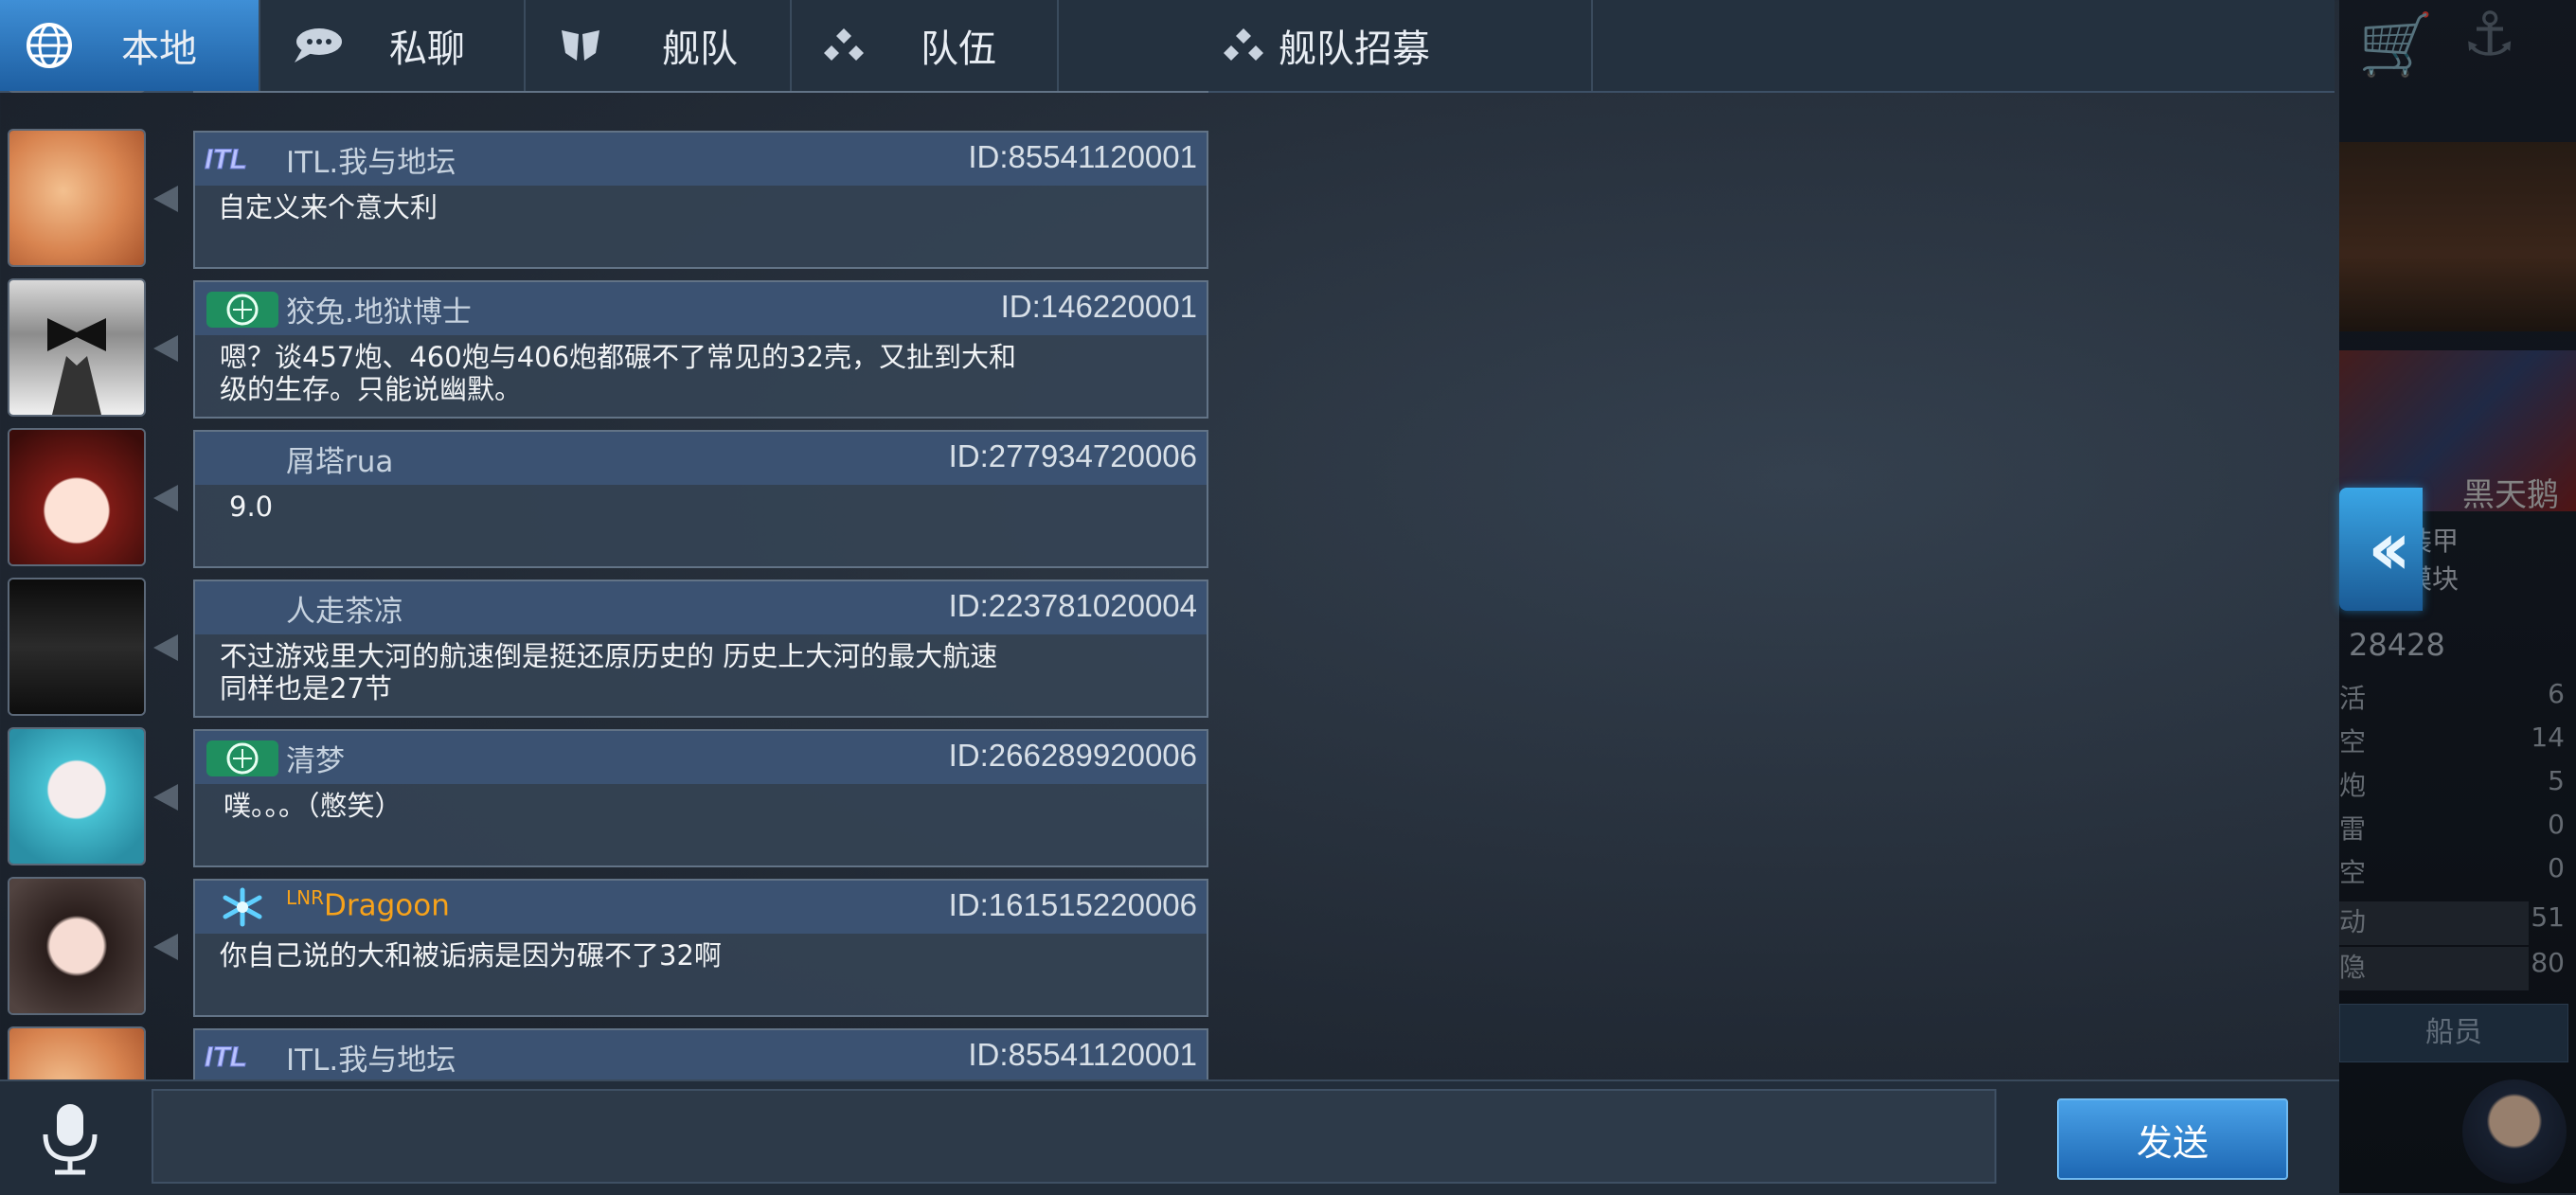  What do you see at coordinates (2353, 698) in the screenshot?
I see `stat-key: 活` at bounding box center [2353, 698].